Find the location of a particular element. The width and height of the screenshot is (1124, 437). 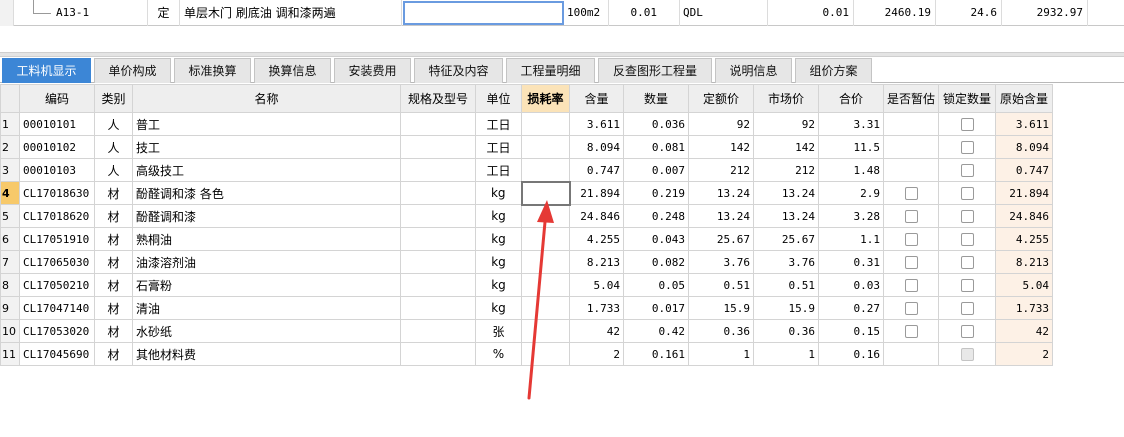

market-price: 3.76 is located at coordinates (786, 262).